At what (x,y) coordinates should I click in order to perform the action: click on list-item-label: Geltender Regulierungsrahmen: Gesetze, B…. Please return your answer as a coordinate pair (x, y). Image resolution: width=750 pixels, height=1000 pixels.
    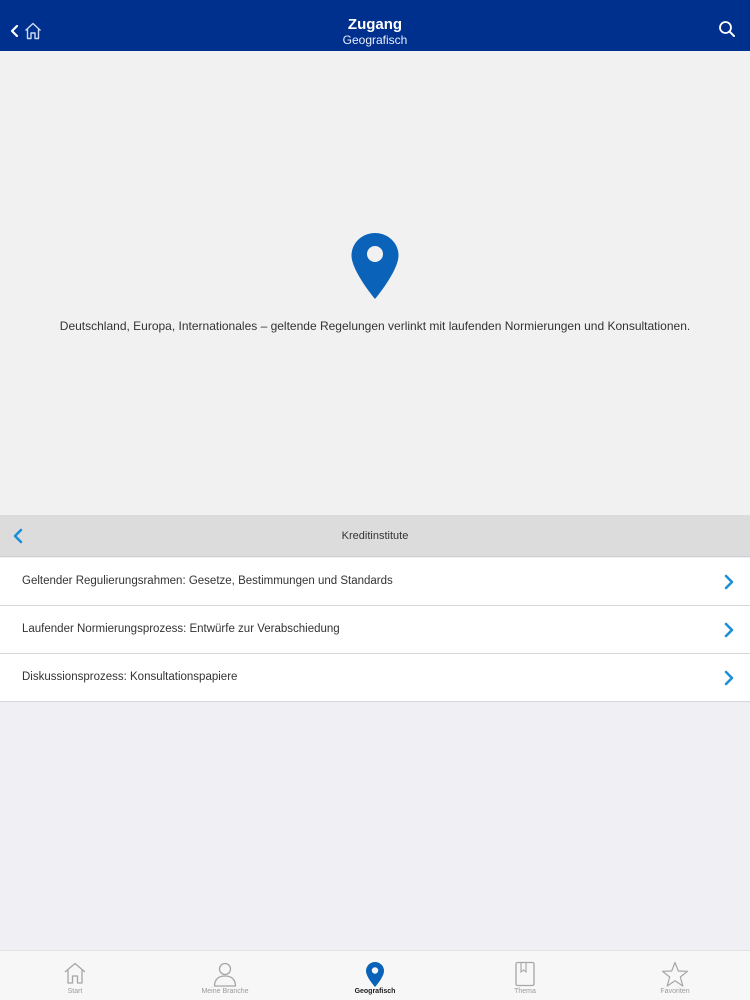
    Looking at the image, I should click on (207, 581).